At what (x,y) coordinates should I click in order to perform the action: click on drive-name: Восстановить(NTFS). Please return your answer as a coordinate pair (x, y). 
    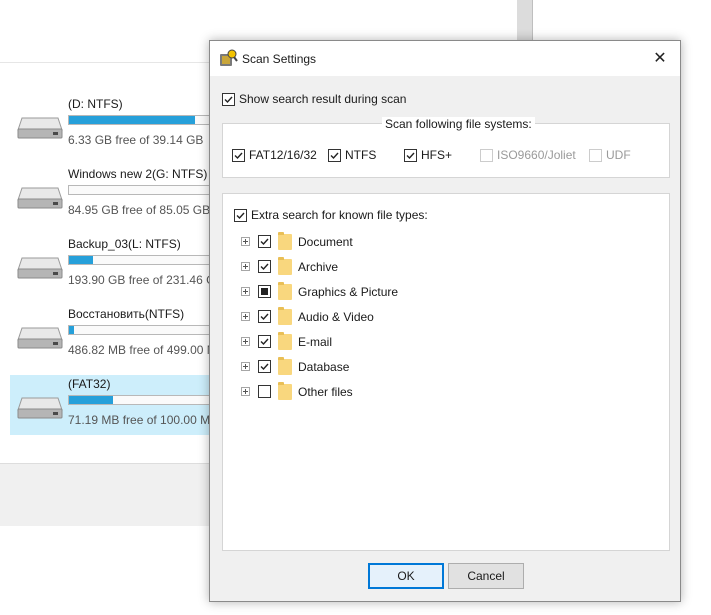
    Looking at the image, I should click on (126, 314).